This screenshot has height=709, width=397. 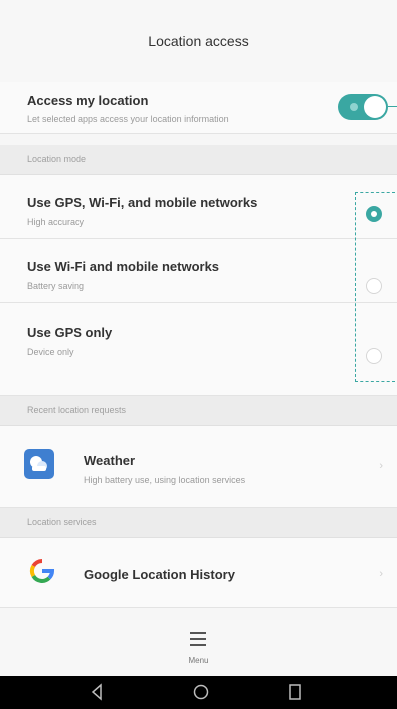 I want to click on service-google-location-history: Google Location History ›, so click(x=198, y=573).